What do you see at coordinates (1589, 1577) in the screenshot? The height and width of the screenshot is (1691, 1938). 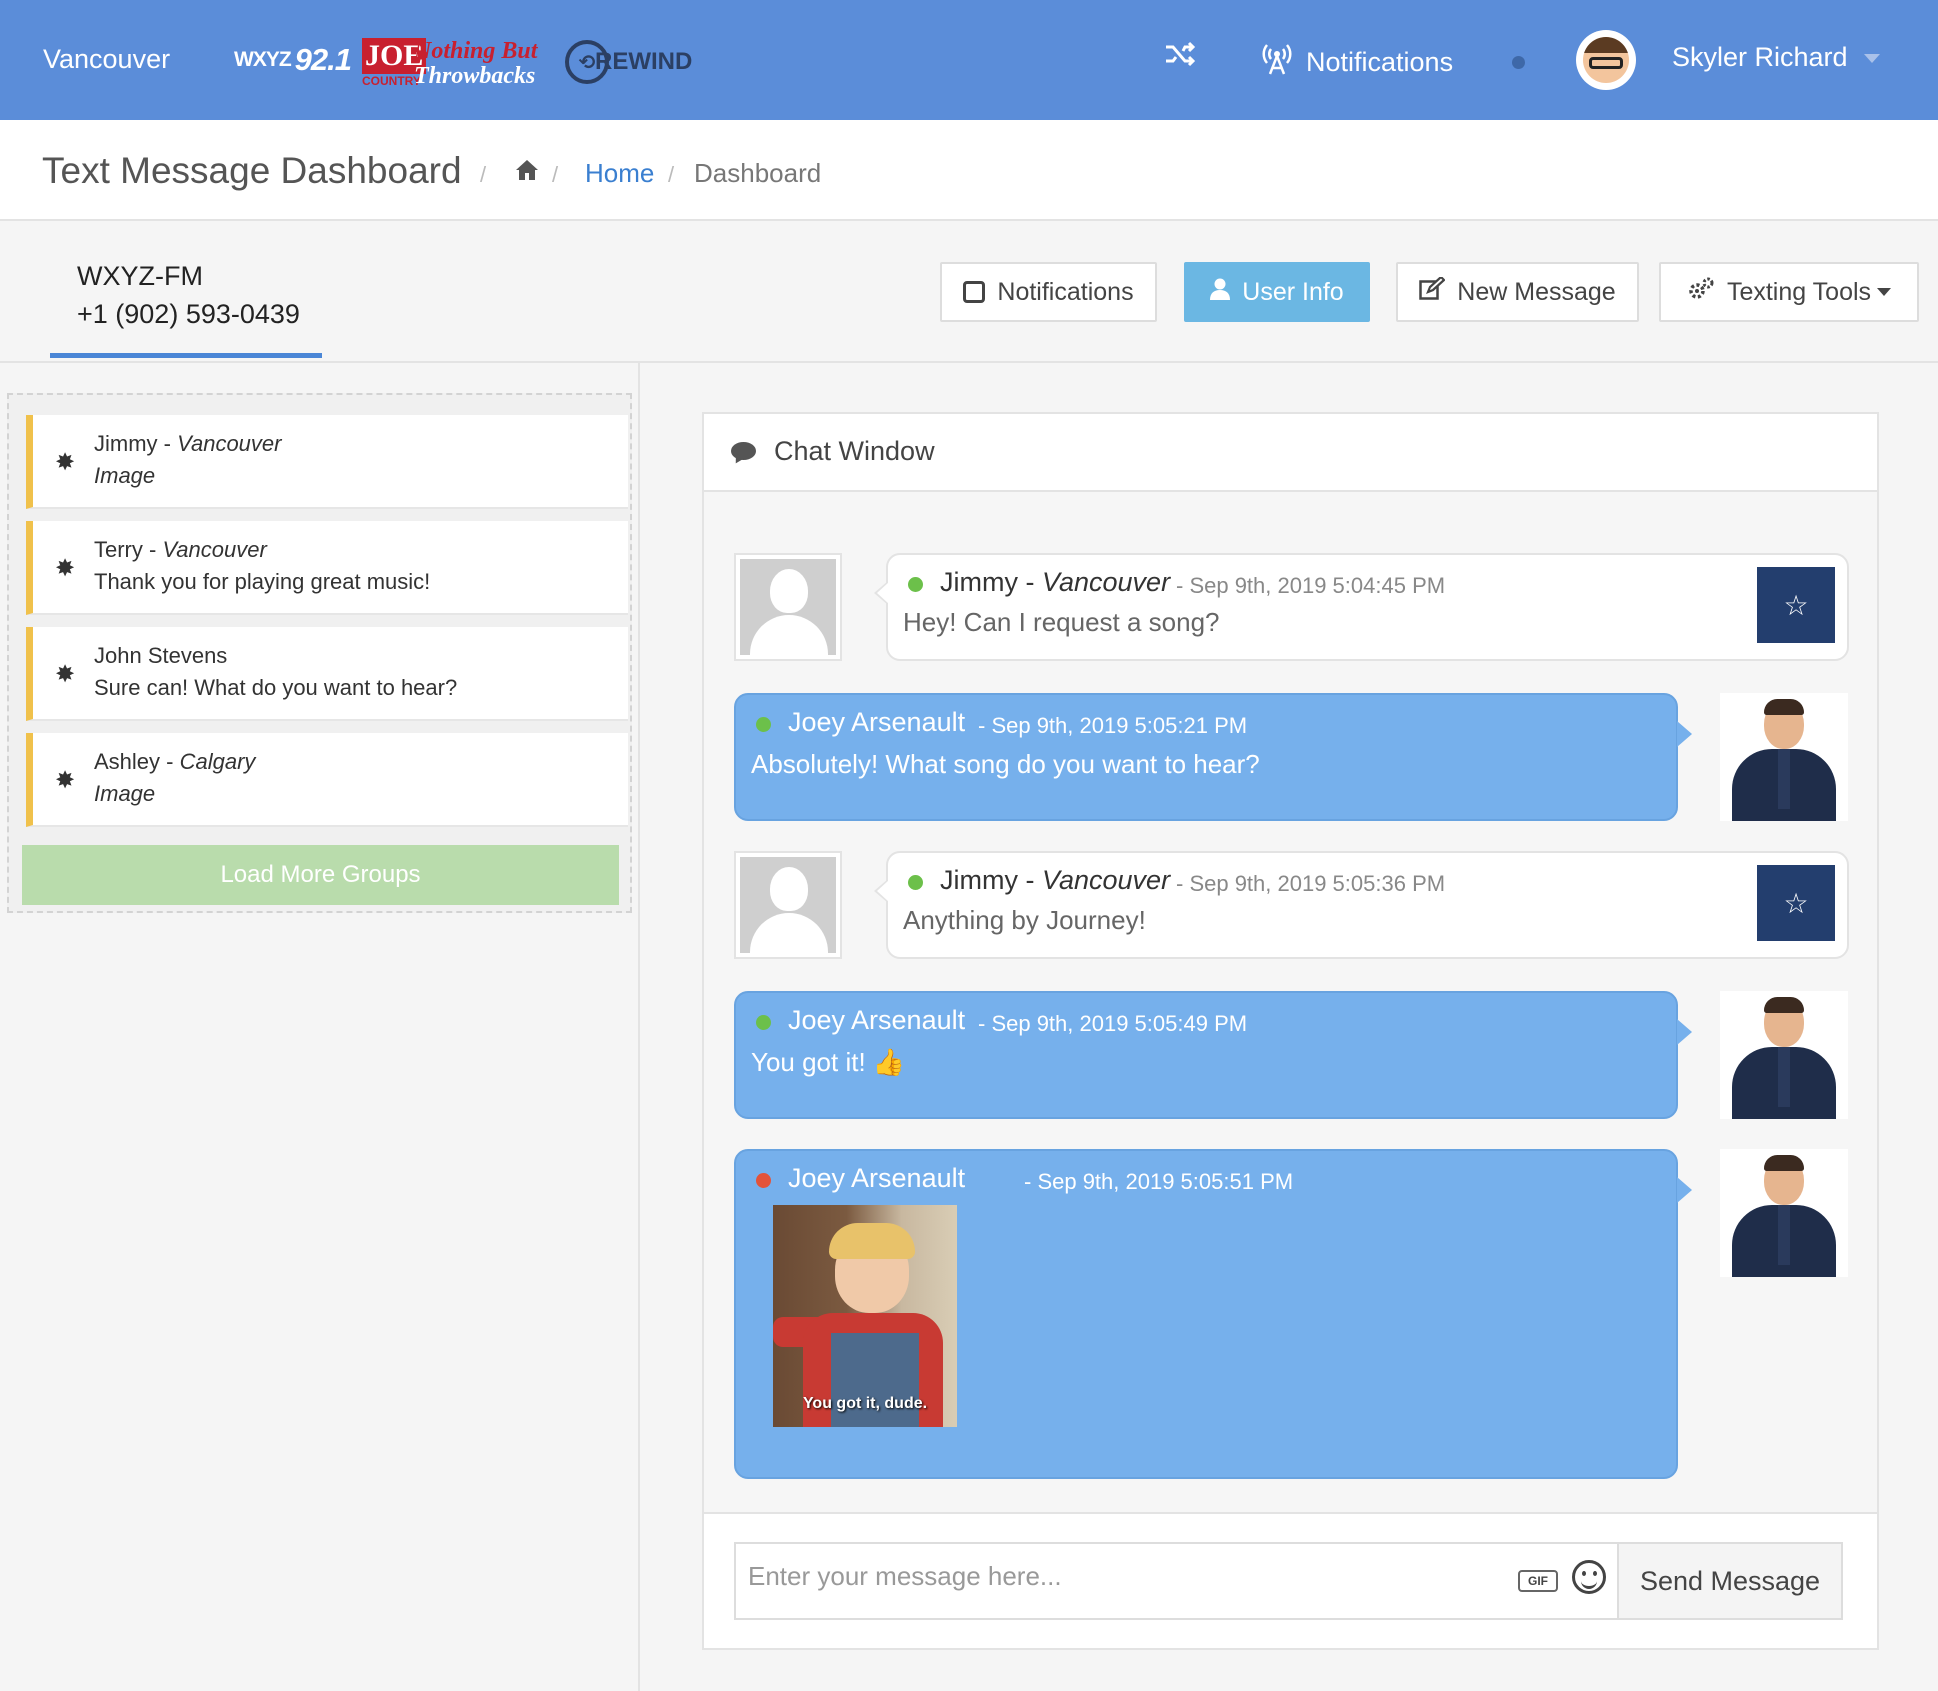 I see `emoji-icon` at bounding box center [1589, 1577].